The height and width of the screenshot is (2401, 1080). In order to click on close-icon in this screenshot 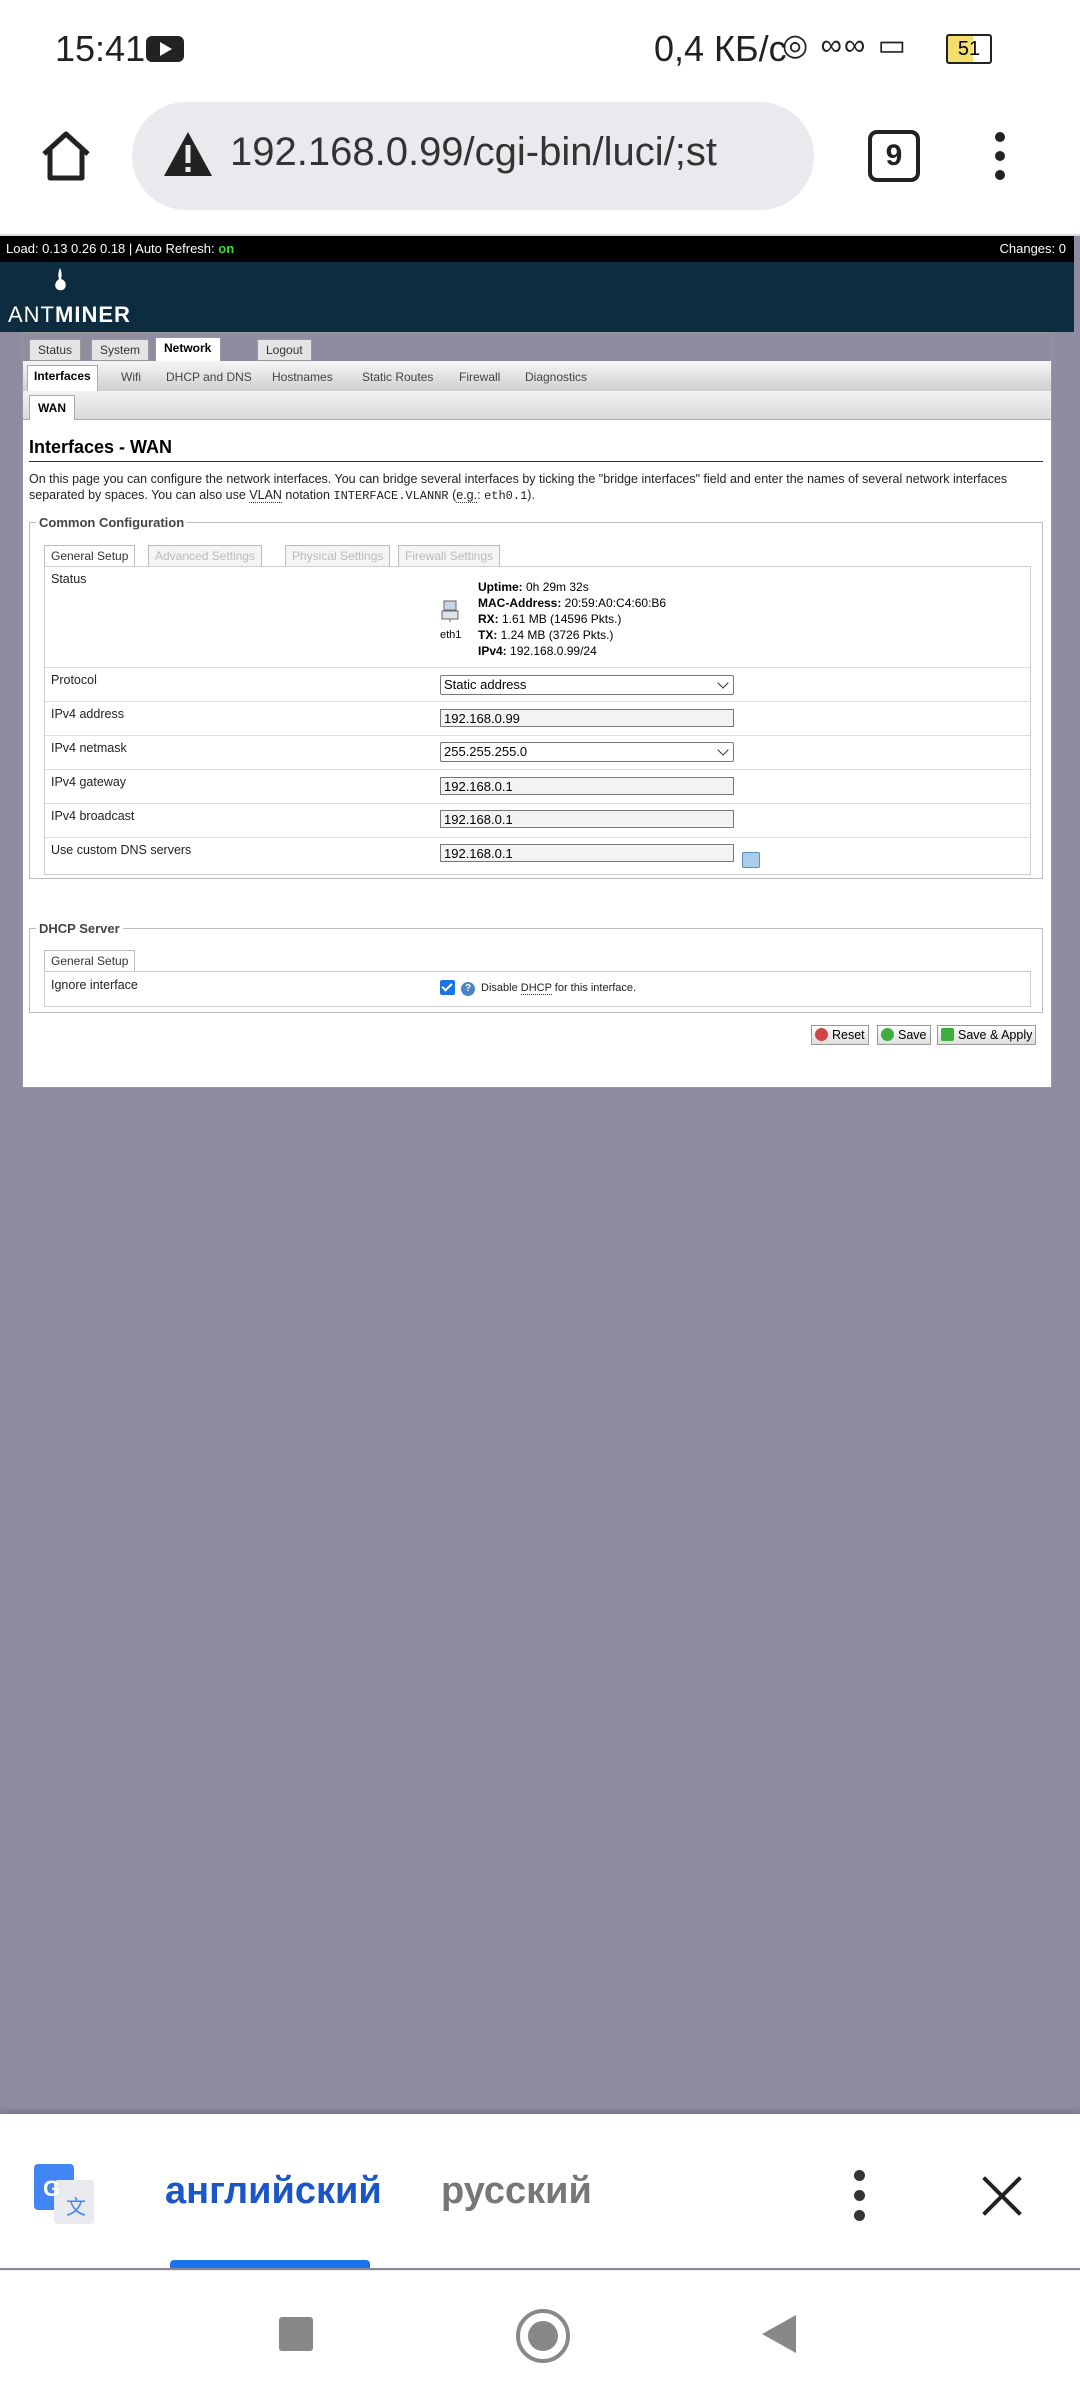, I will do `click(1002, 2196)`.